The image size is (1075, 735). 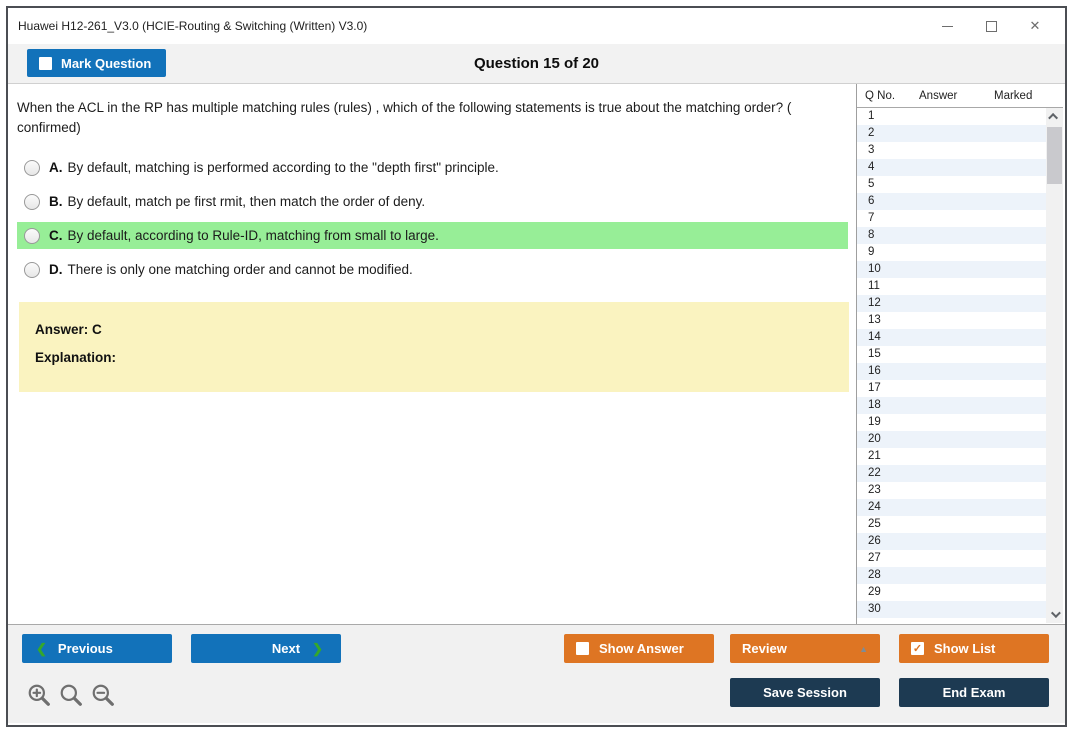 What do you see at coordinates (951, 150) in the screenshot?
I see `question-list-row: 3` at bounding box center [951, 150].